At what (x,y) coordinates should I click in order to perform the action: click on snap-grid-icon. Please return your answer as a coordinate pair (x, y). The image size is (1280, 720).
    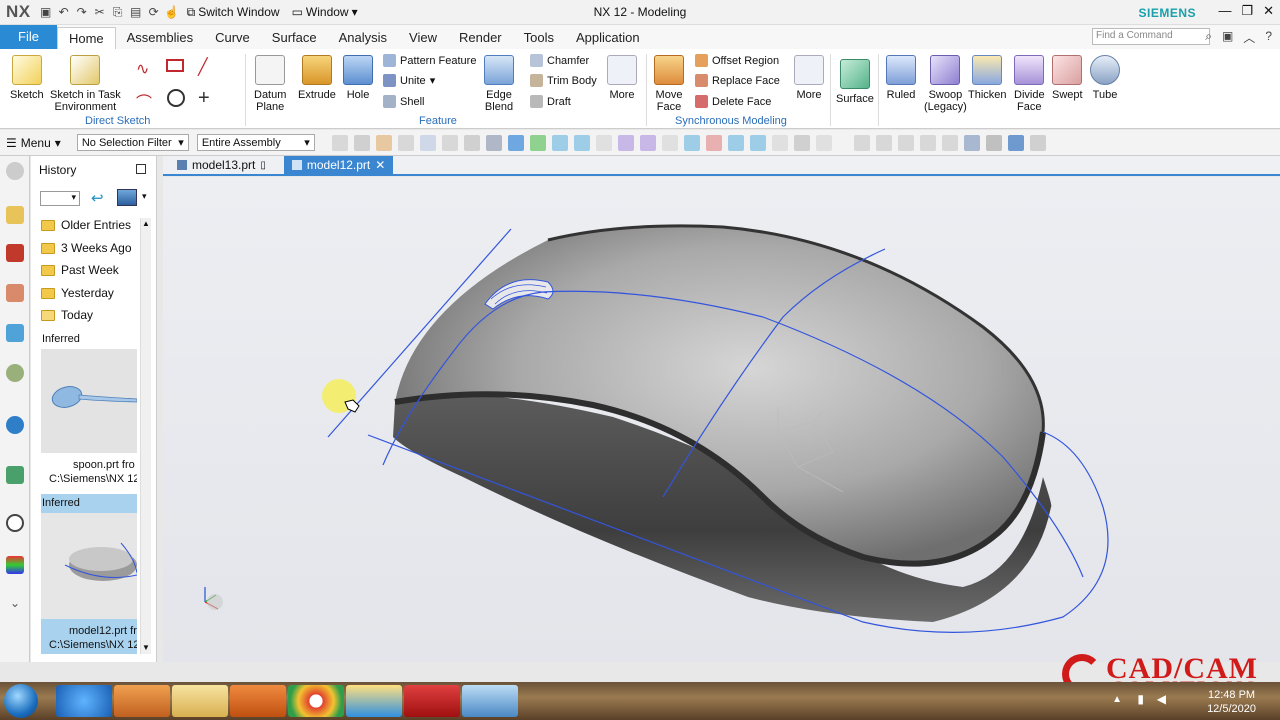
    Looking at the image, I should click on (823, 142).